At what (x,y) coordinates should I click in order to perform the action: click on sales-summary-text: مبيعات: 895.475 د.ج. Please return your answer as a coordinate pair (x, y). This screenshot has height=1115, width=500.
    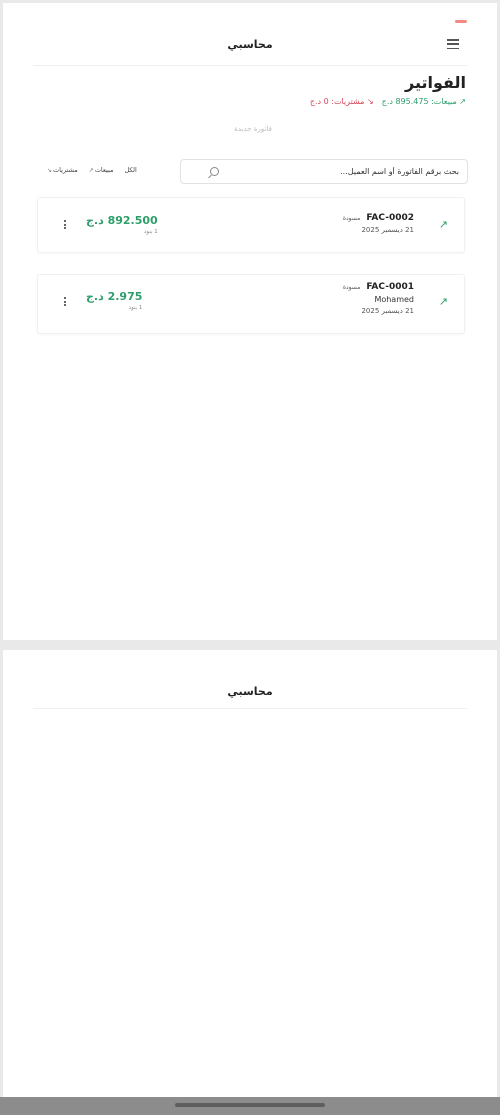
    Looking at the image, I should click on (419, 101).